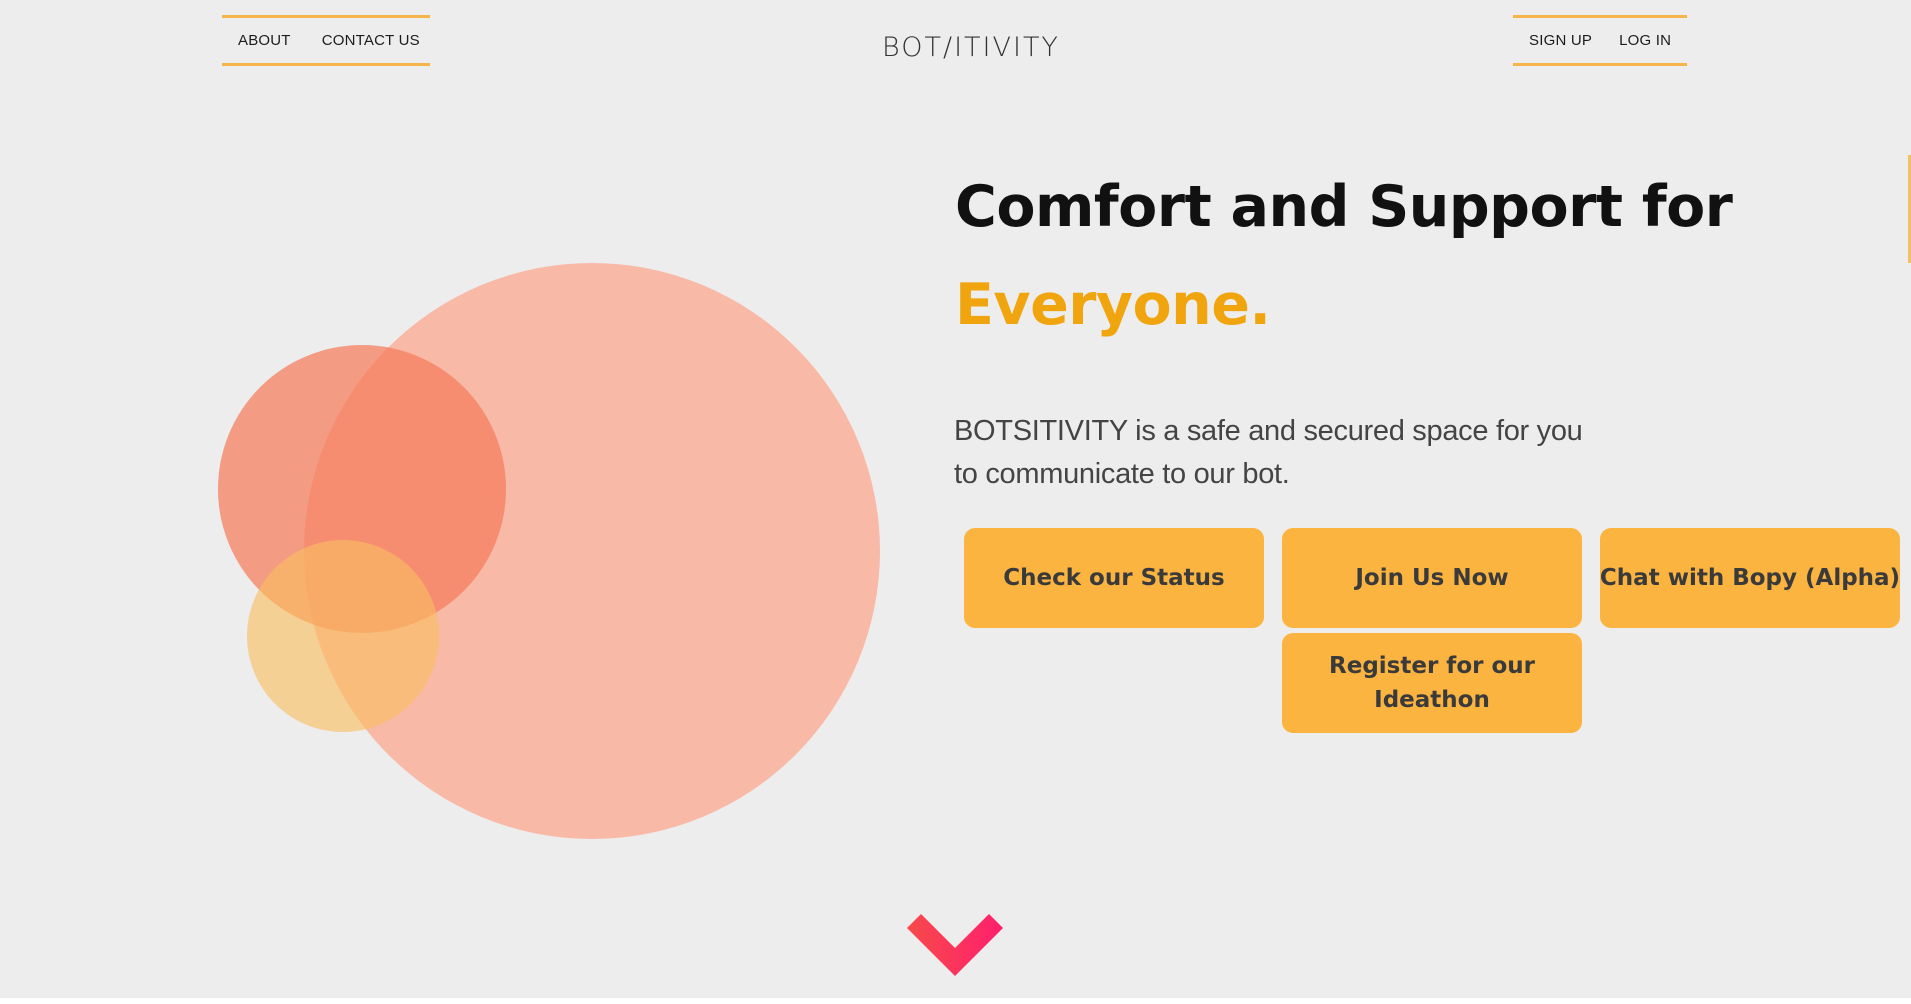 The height and width of the screenshot is (1004, 1911). I want to click on account-nav: SIGN UP LOG IN, so click(1600, 40).